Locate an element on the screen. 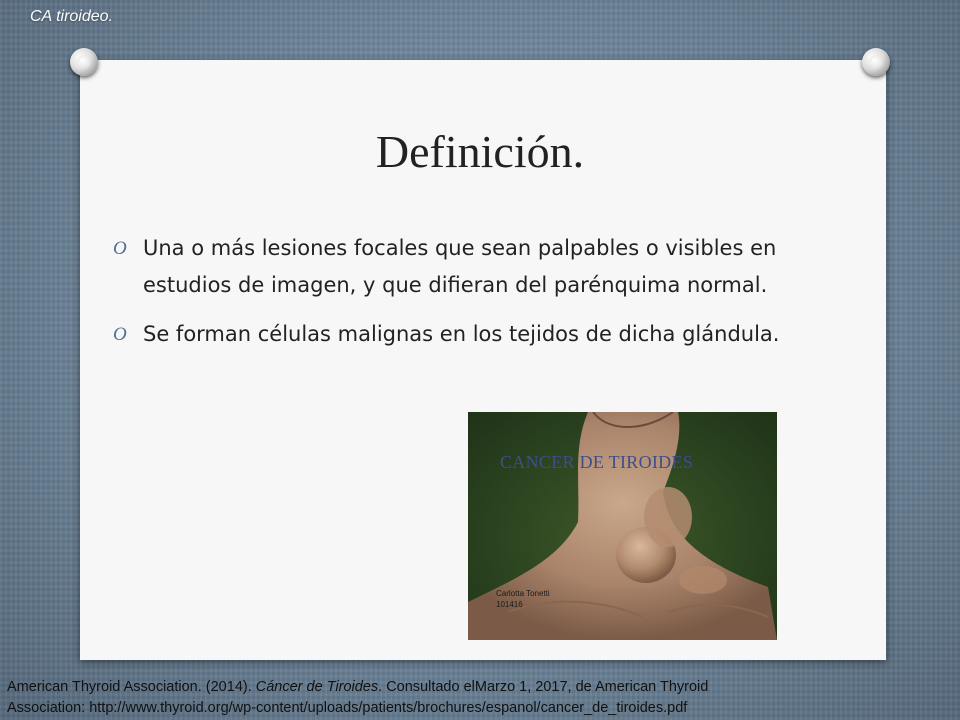 This screenshot has height=720, width=960. photo-credit: Carlotta Tonetti 101416 is located at coordinates (523, 599).